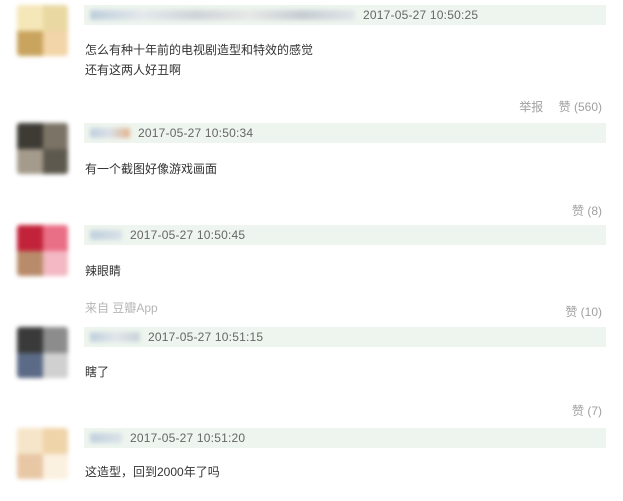 This screenshot has width=623, height=501. I want to click on comment-meta-bar: 2017-05-27 10:50:25, so click(345, 15).